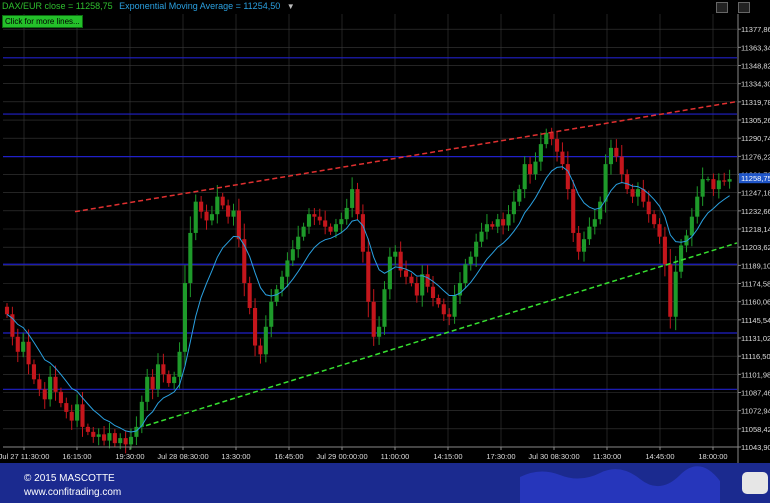 This screenshot has width=770, height=503. Describe the element at coordinates (385, 483) in the screenshot. I see `footer-banner: © 2015 MASCOTTE www.confitrading.com` at that location.